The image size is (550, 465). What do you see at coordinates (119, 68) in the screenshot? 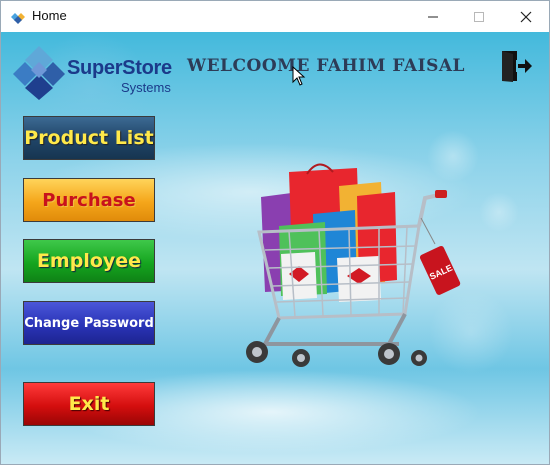
I see `brand-name: SuperStore` at bounding box center [119, 68].